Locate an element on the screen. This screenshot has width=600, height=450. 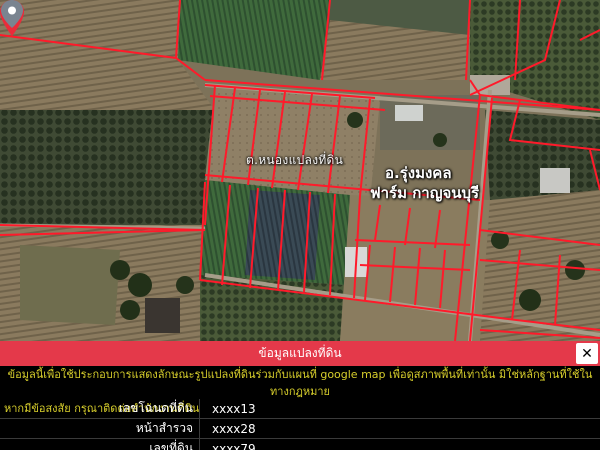
panel-header: ข้อมูลแปลงที่ดิน ✕ is located at coordinates (300, 353).